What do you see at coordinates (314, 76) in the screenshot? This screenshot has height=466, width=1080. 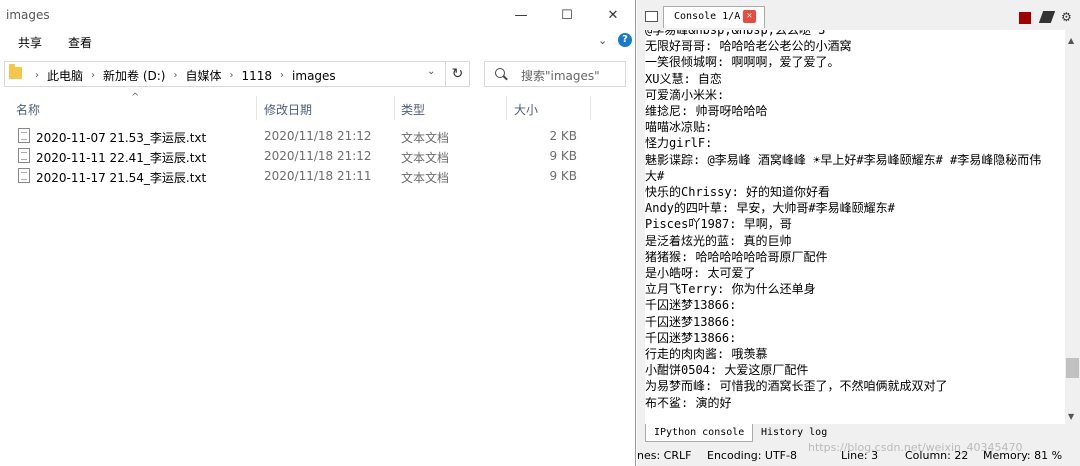 I see `breadcrumb-images: images` at bounding box center [314, 76].